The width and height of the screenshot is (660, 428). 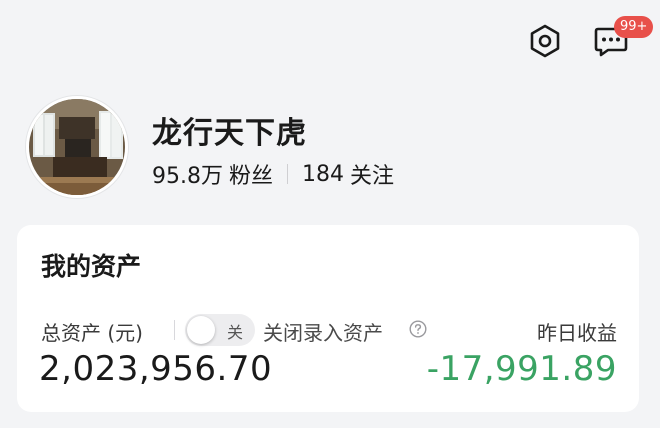 I want to click on stats-divider, so click(x=288, y=174).